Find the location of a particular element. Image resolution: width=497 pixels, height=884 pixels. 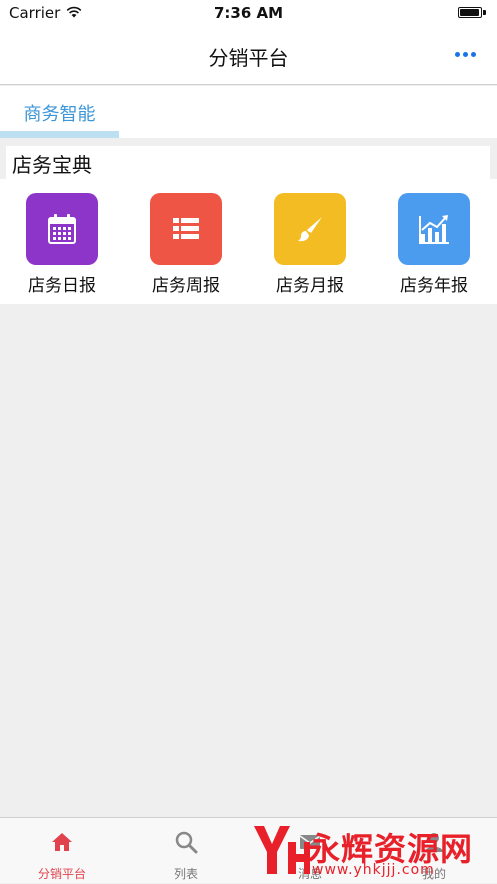

status-bar: Carrier 7:36 AM is located at coordinates (248, 14).